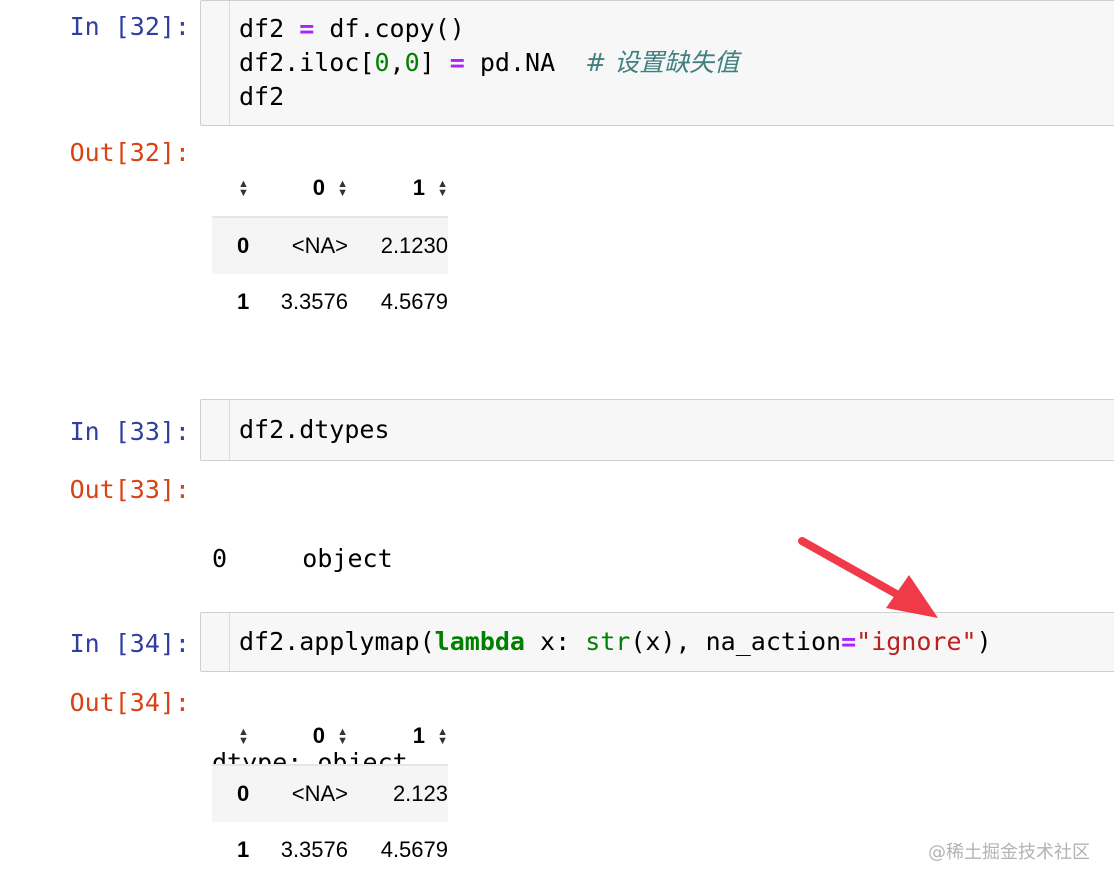 The width and height of the screenshot is (1114, 886). What do you see at coordinates (736, 641) in the screenshot?
I see `code-token: (x), na_action` at bounding box center [736, 641].